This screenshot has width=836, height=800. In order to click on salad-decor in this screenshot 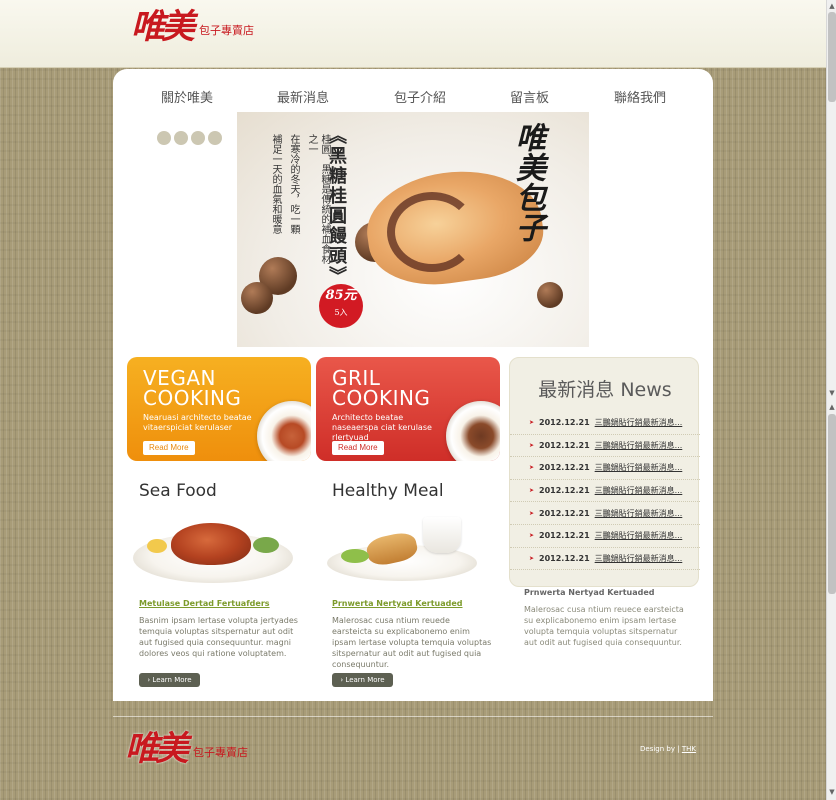, I will do `click(355, 556)`.